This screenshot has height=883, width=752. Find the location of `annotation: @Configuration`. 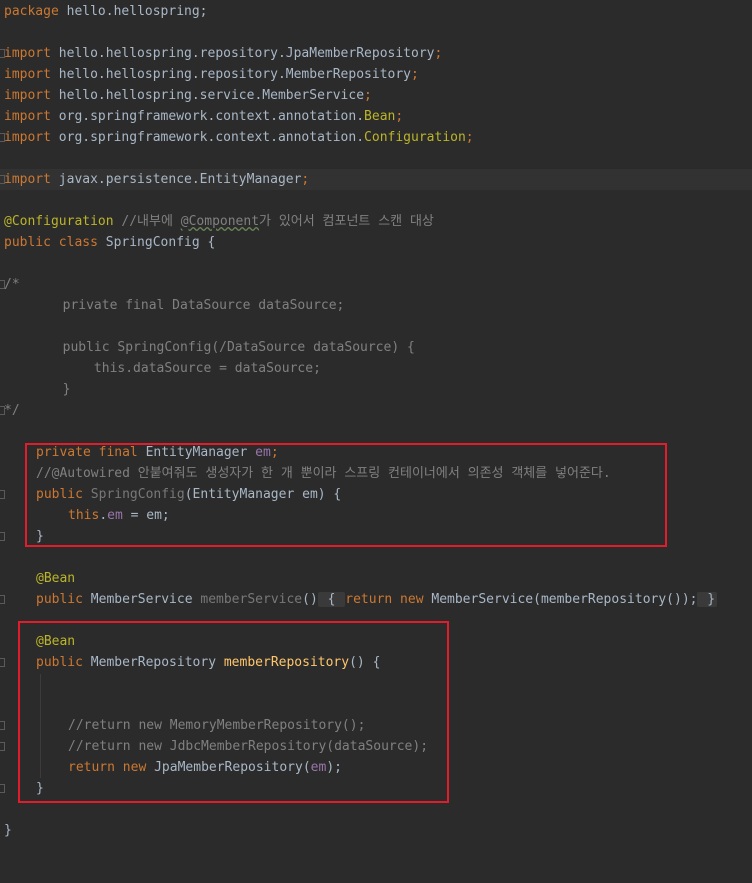

annotation: @Configuration is located at coordinates (59, 221).